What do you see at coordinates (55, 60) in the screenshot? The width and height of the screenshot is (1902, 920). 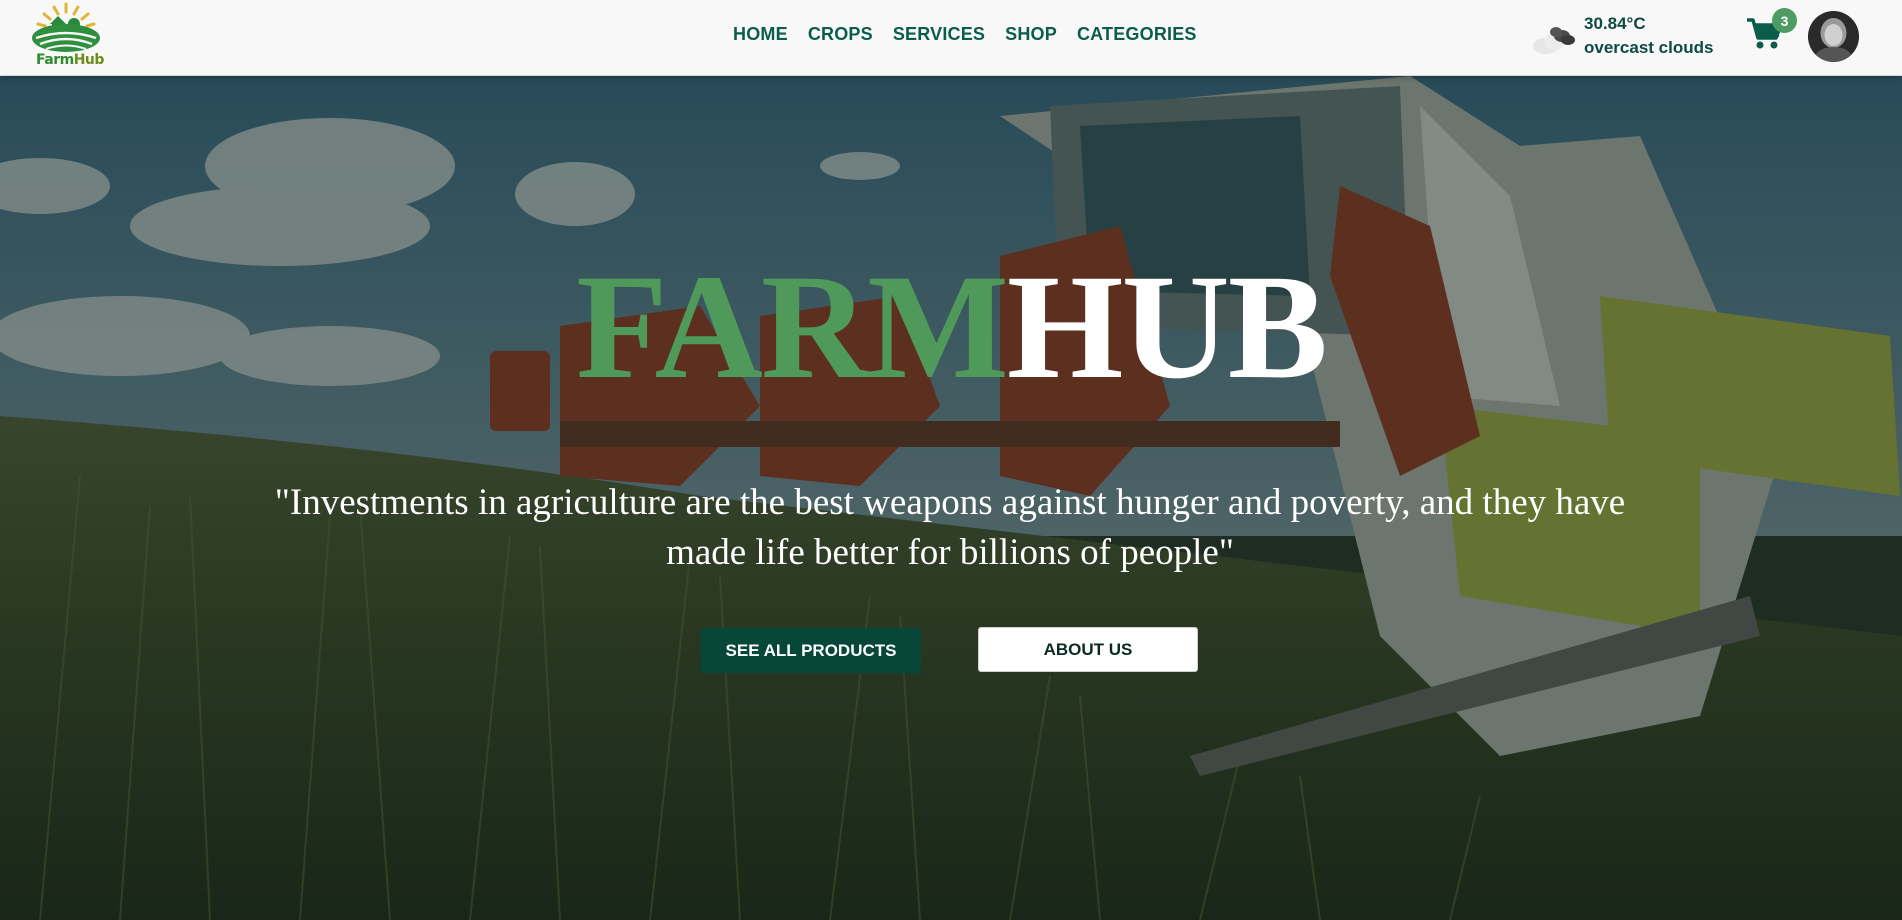 I see `logo-text-farm: Farm` at bounding box center [55, 60].